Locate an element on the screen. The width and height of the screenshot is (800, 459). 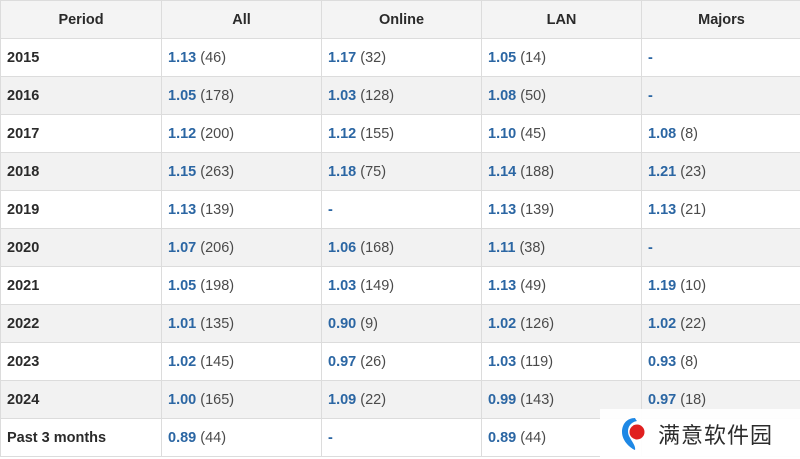
match-count: (145) is located at coordinates (217, 361).